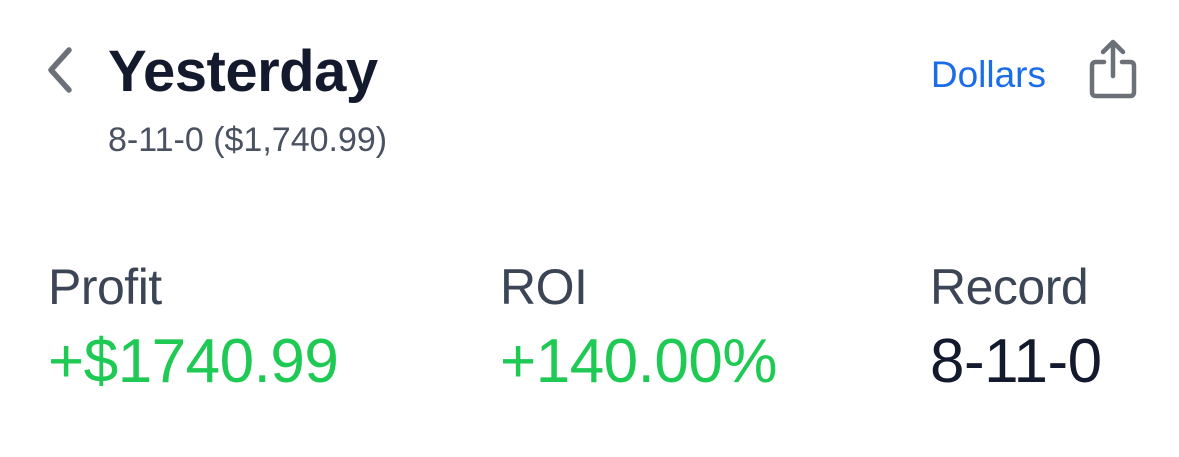 The width and height of the screenshot is (1179, 457). I want to click on profit-stat: Profit +$1740.99, so click(193, 328).